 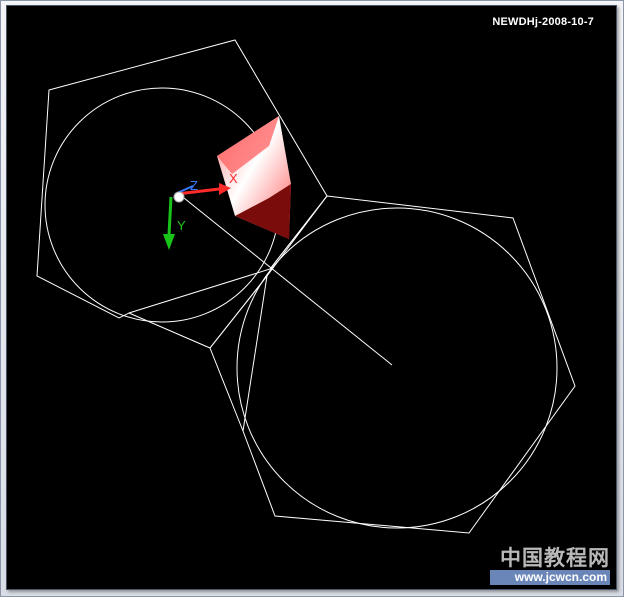 I want to click on watermark-url: www.jcwcn.com, so click(x=550, y=577).